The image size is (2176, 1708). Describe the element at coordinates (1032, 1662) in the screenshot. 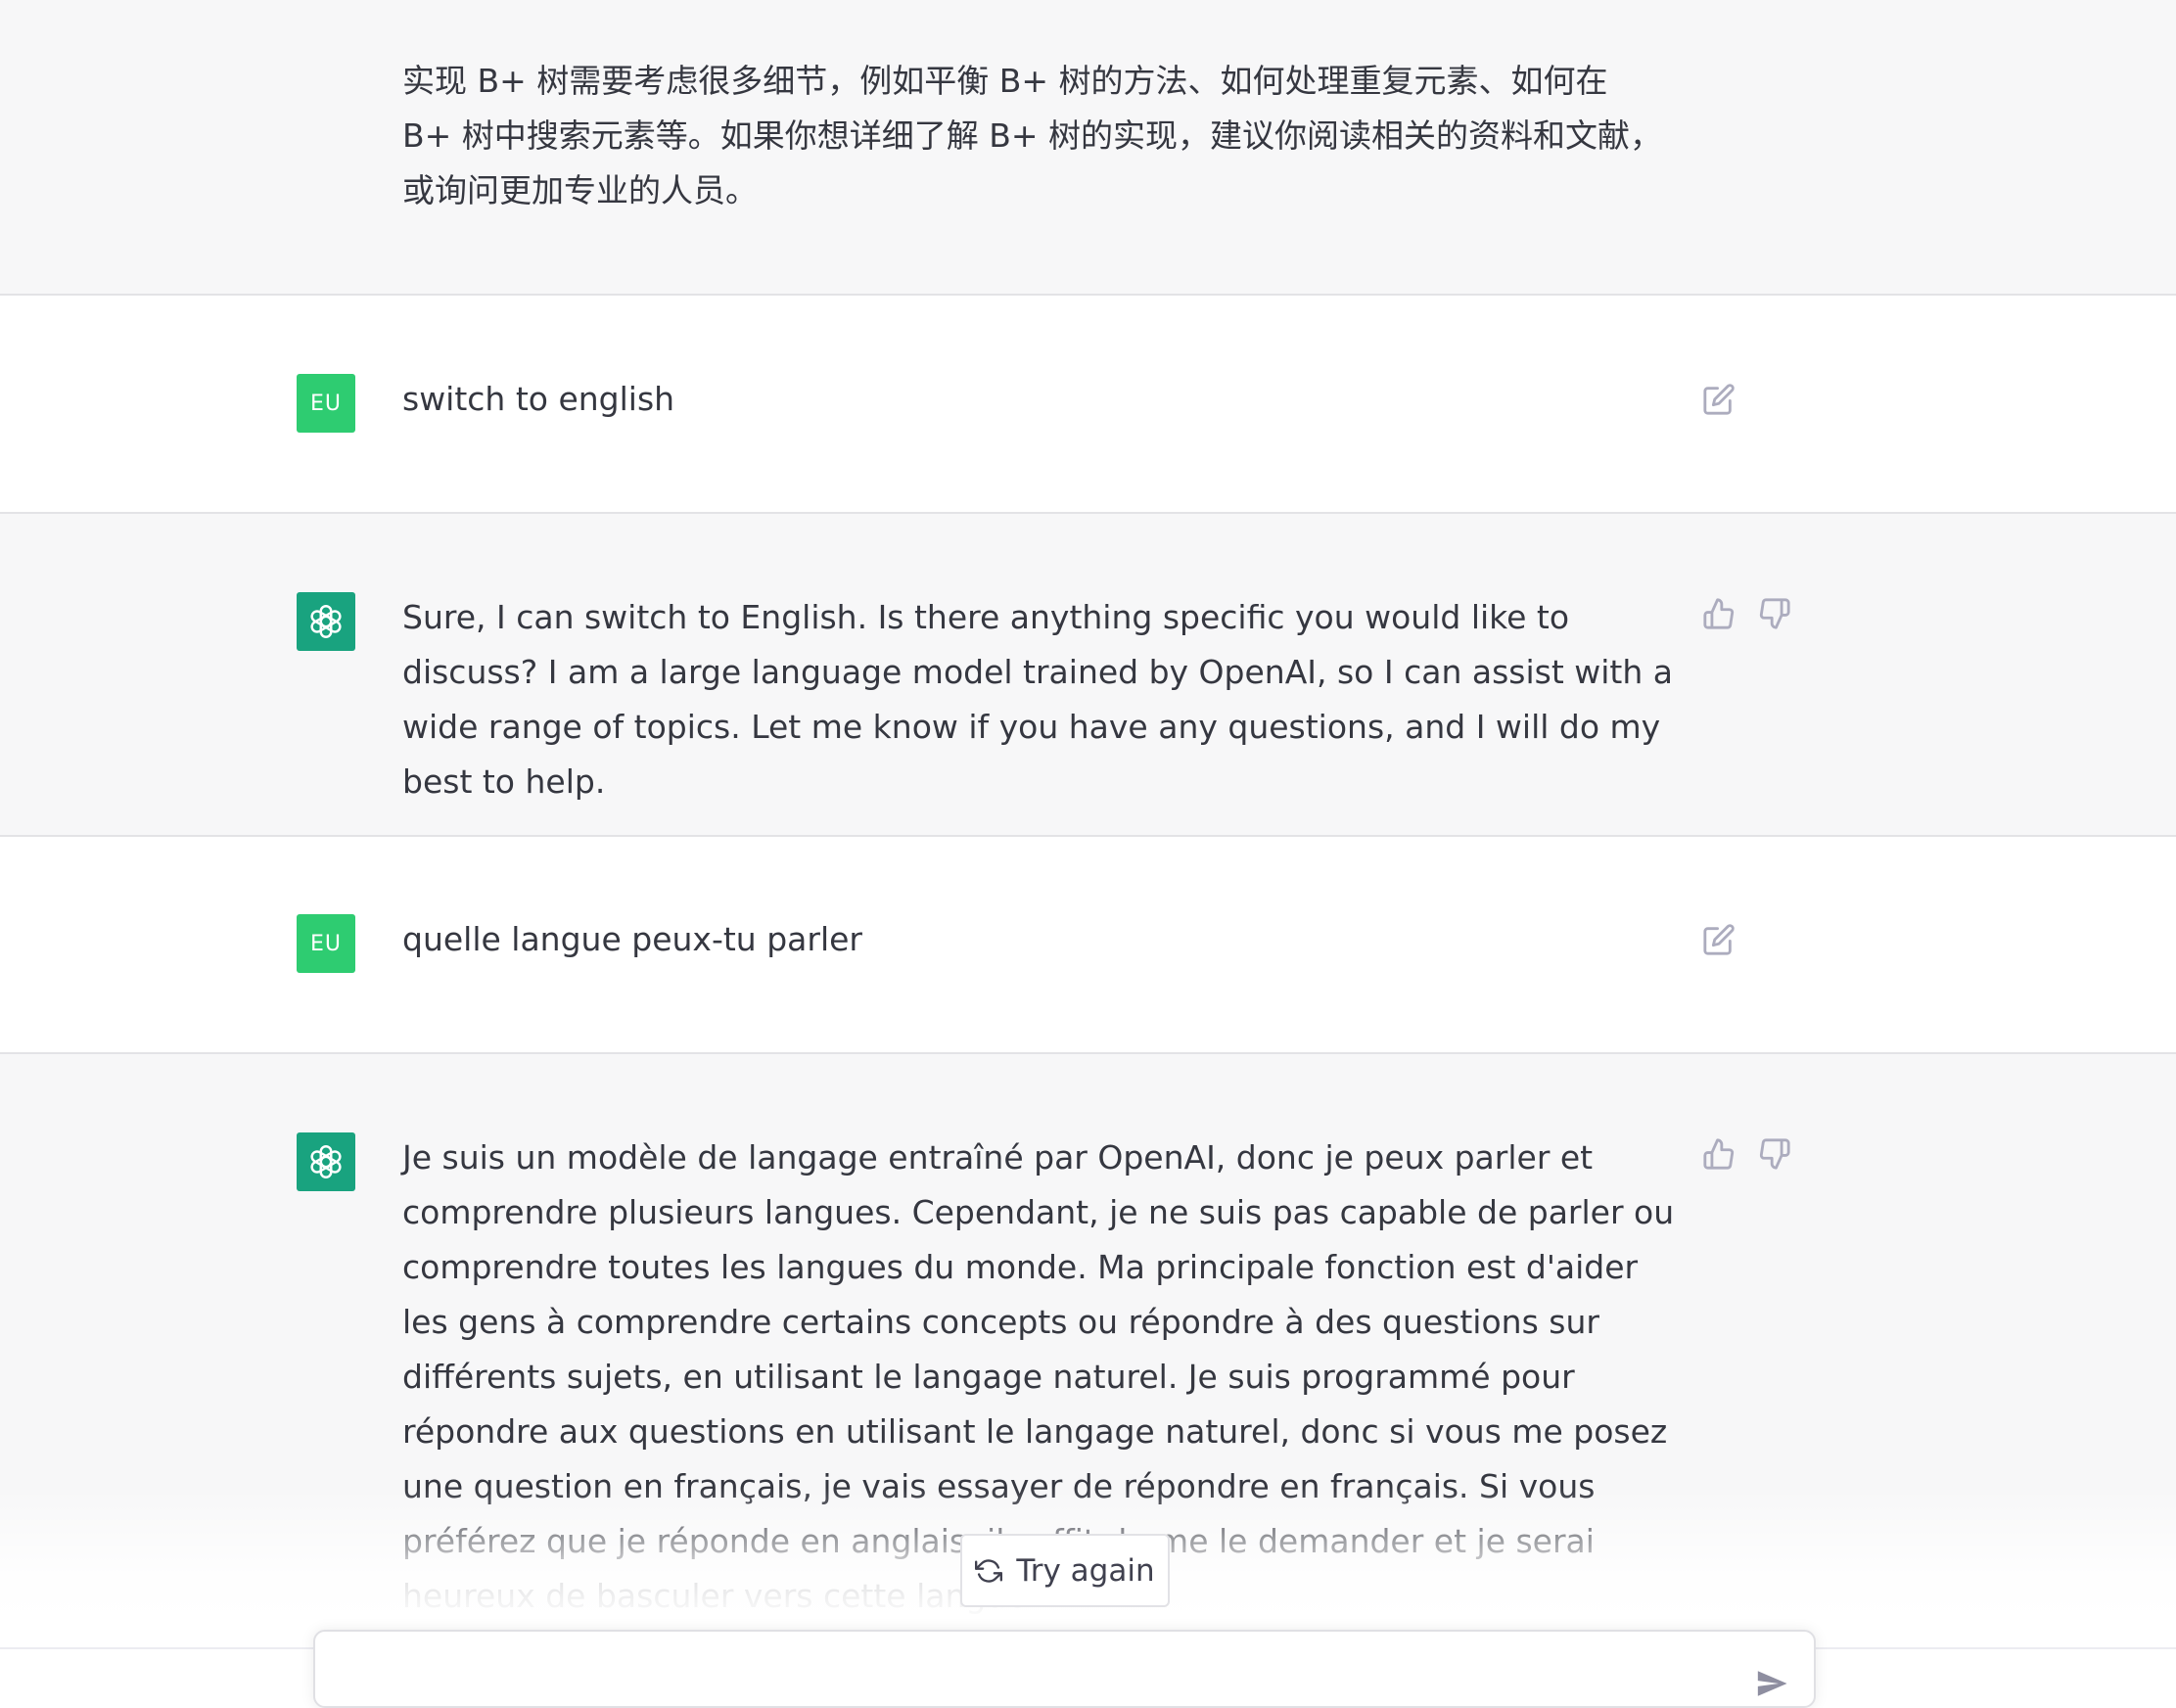

I see `message-input` at that location.